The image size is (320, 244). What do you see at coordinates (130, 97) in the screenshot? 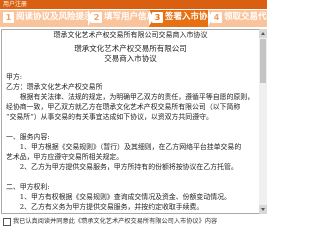
I see `document-line: 根据有关法律、法规的规定，为明确甲乙双方的责任，遵循平等自愿的原则，` at bounding box center [130, 97].